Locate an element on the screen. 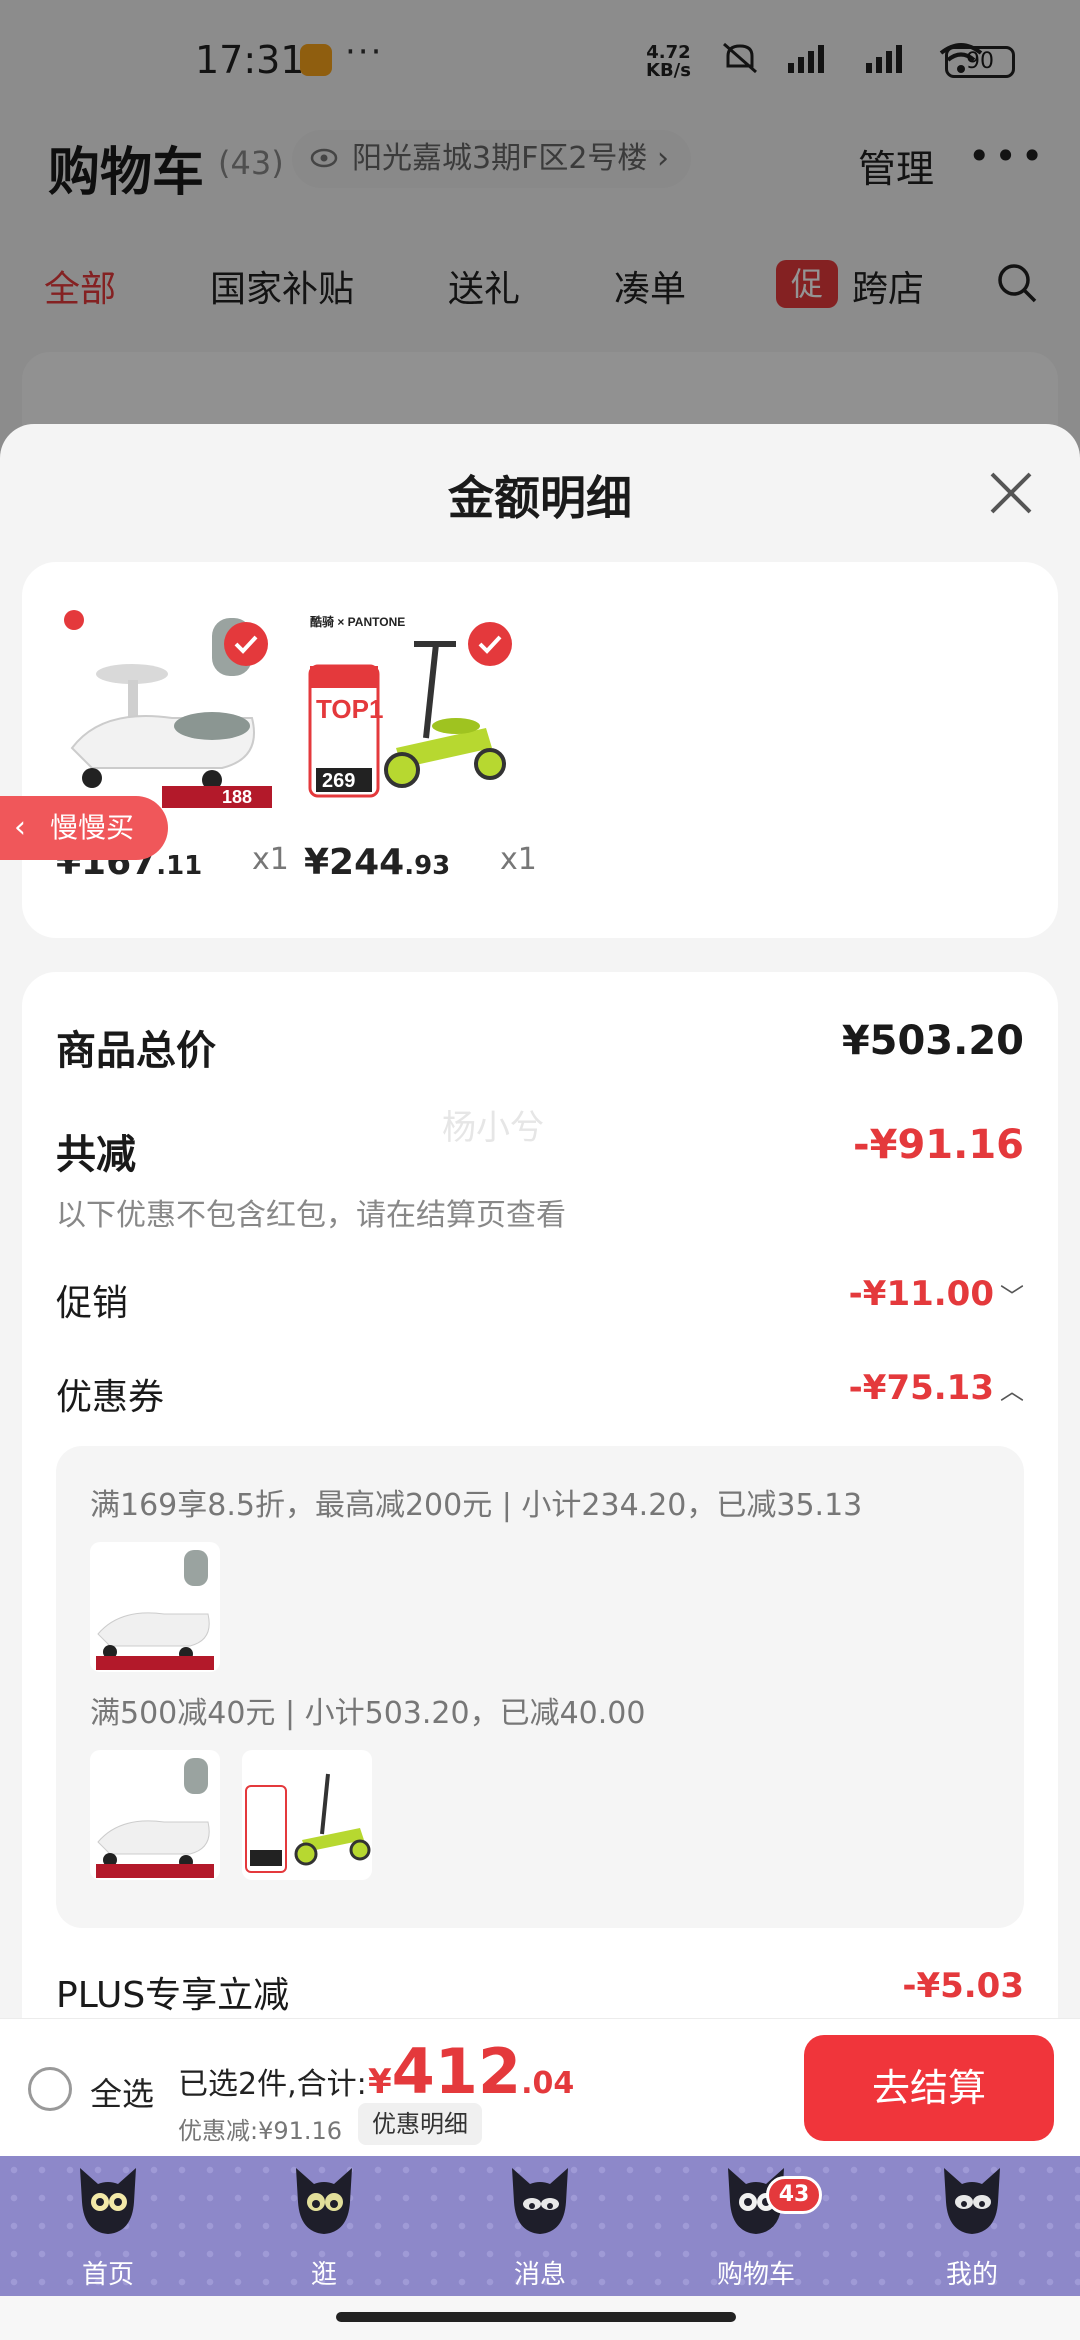 The image size is (1080, 2340). total-price-value: ¥503.20 is located at coordinates (932, 1041).